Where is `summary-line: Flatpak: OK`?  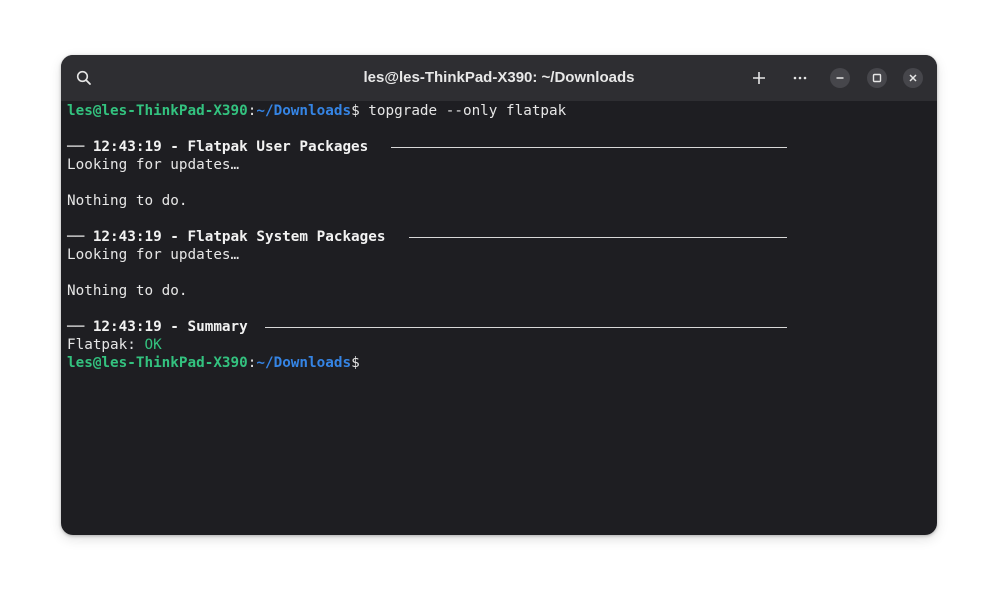
summary-line: Flatpak: OK is located at coordinates (114, 345).